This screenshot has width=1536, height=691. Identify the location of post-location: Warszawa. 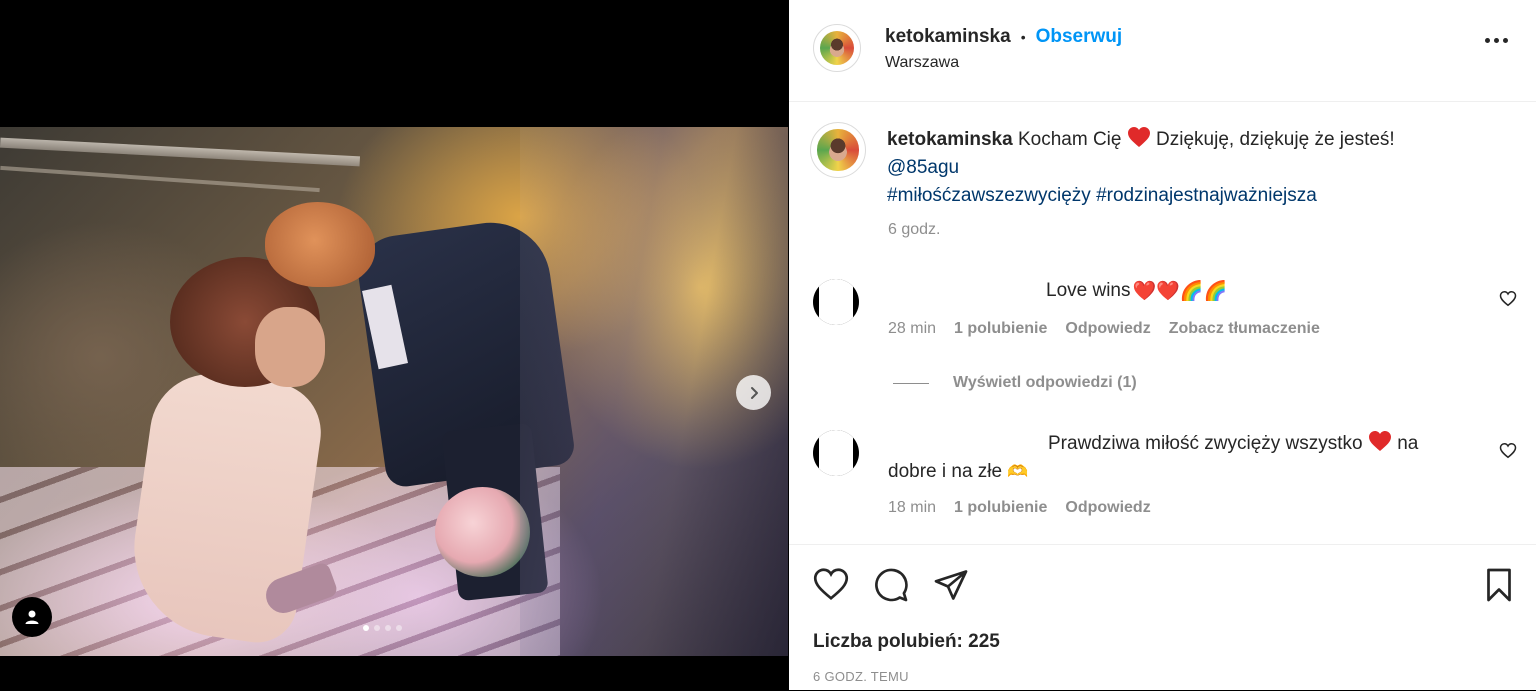
(922, 63).